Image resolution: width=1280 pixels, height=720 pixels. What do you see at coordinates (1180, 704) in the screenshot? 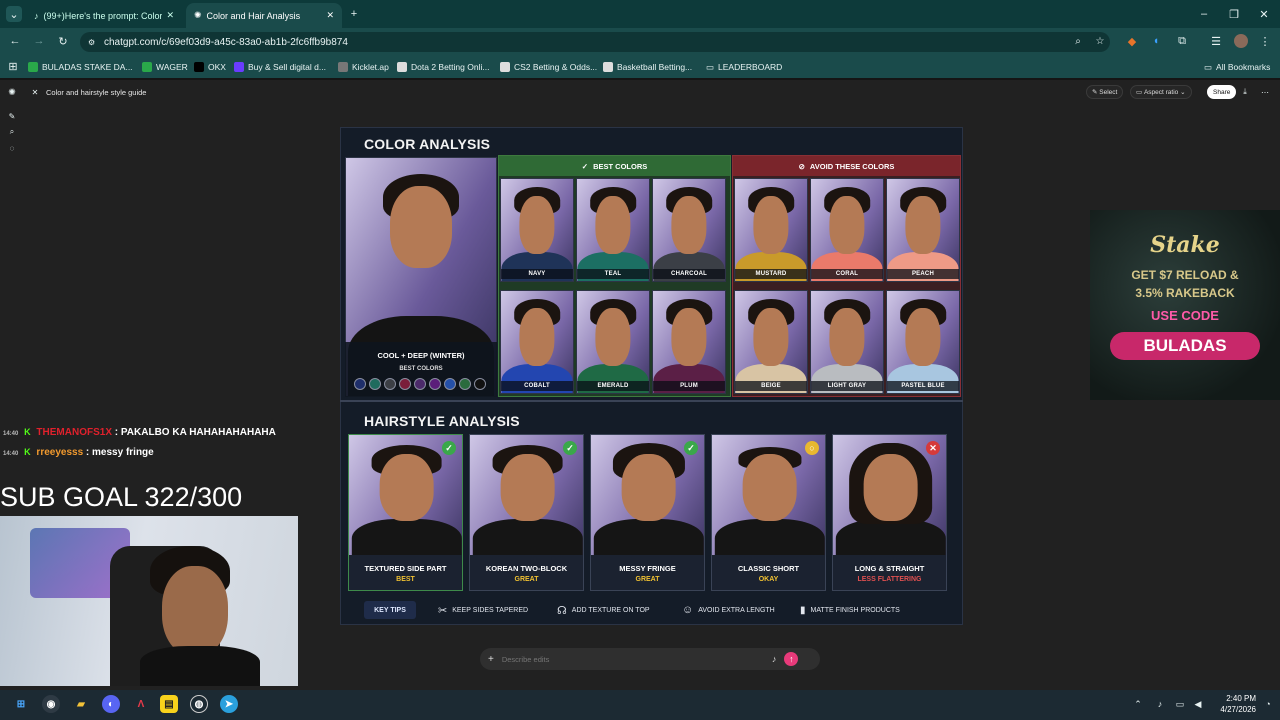
I see `network-icon: ▭` at bounding box center [1180, 704].